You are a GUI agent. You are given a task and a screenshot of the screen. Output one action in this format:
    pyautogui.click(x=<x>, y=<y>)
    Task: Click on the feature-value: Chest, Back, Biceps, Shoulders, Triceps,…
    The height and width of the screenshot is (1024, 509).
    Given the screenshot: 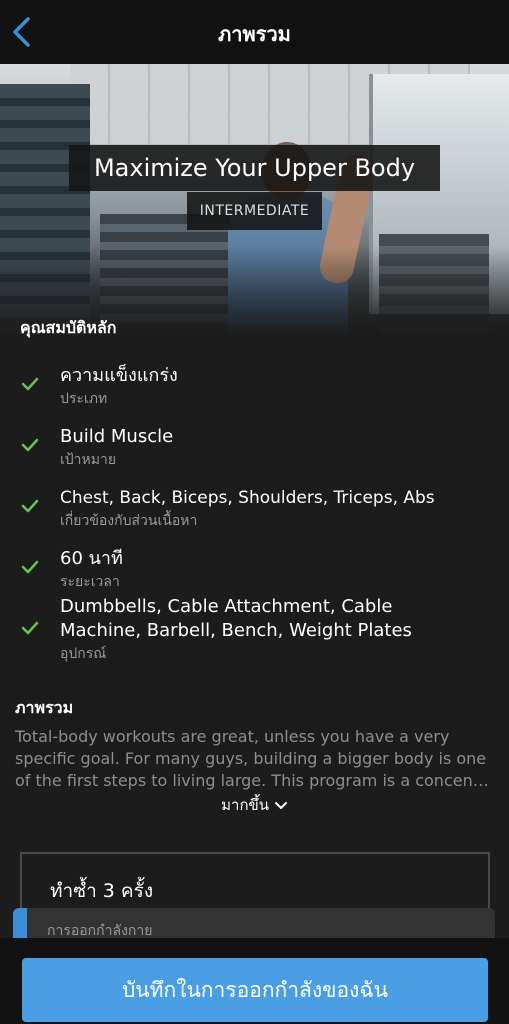 What is the action you would take?
    pyautogui.click(x=247, y=498)
    